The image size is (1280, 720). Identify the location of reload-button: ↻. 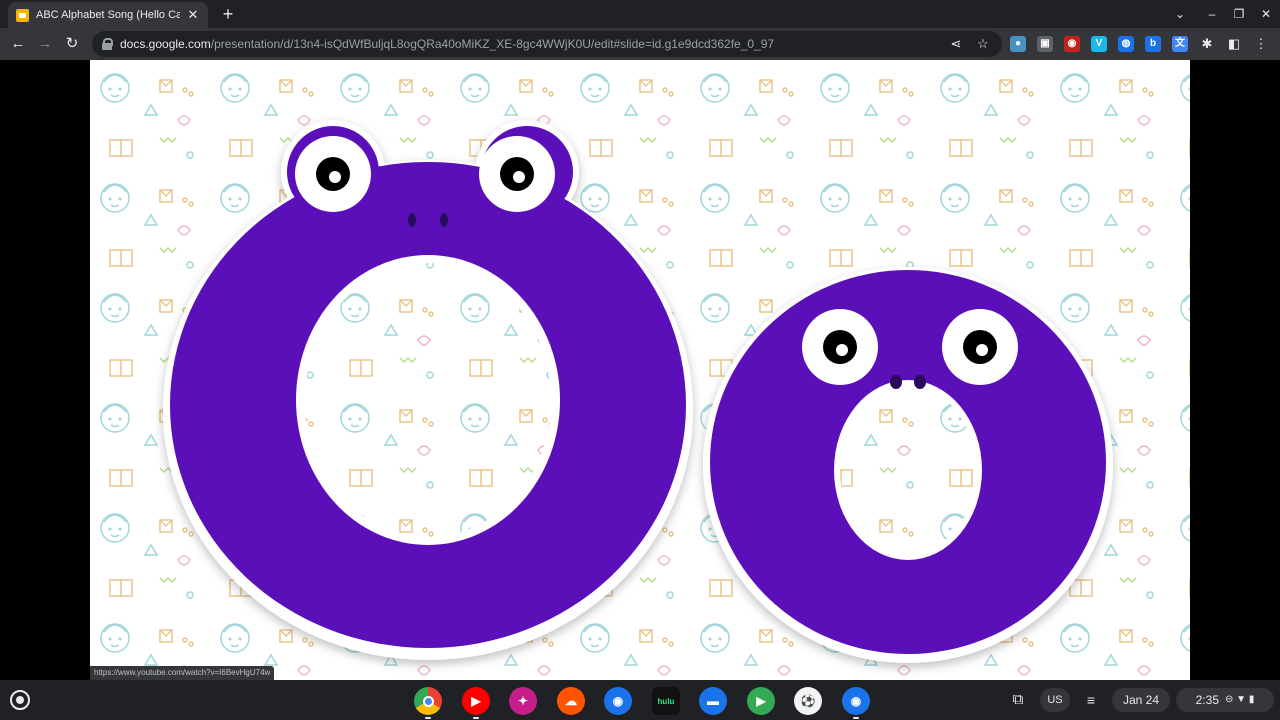
(72, 44).